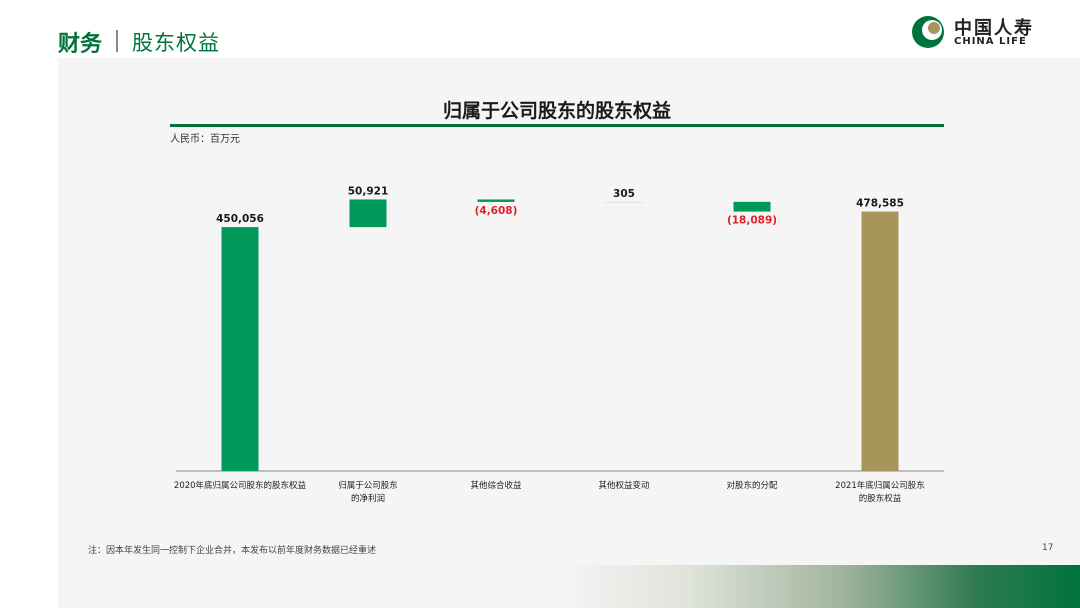 The height and width of the screenshot is (608, 1080). Describe the element at coordinates (232, 551) in the screenshot. I see `footnote: 注：因本年发生同一控制下企业合并，本发布以前年度财务数据已经重述` at that location.